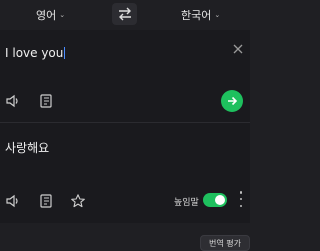 This screenshot has height=251, width=320. Describe the element at coordinates (27, 148) in the screenshot. I see `translated-text: 사랑해요` at that location.